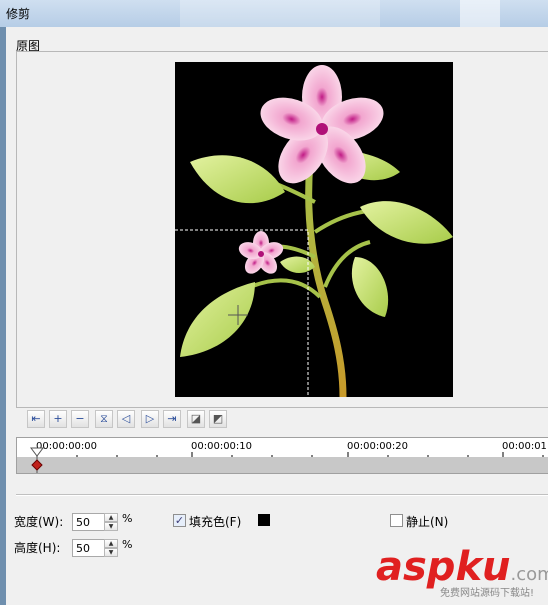 This screenshot has height=605, width=548. Describe the element at coordinates (172, 419) in the screenshot. I see `go-end-icon: ⇥` at that location.